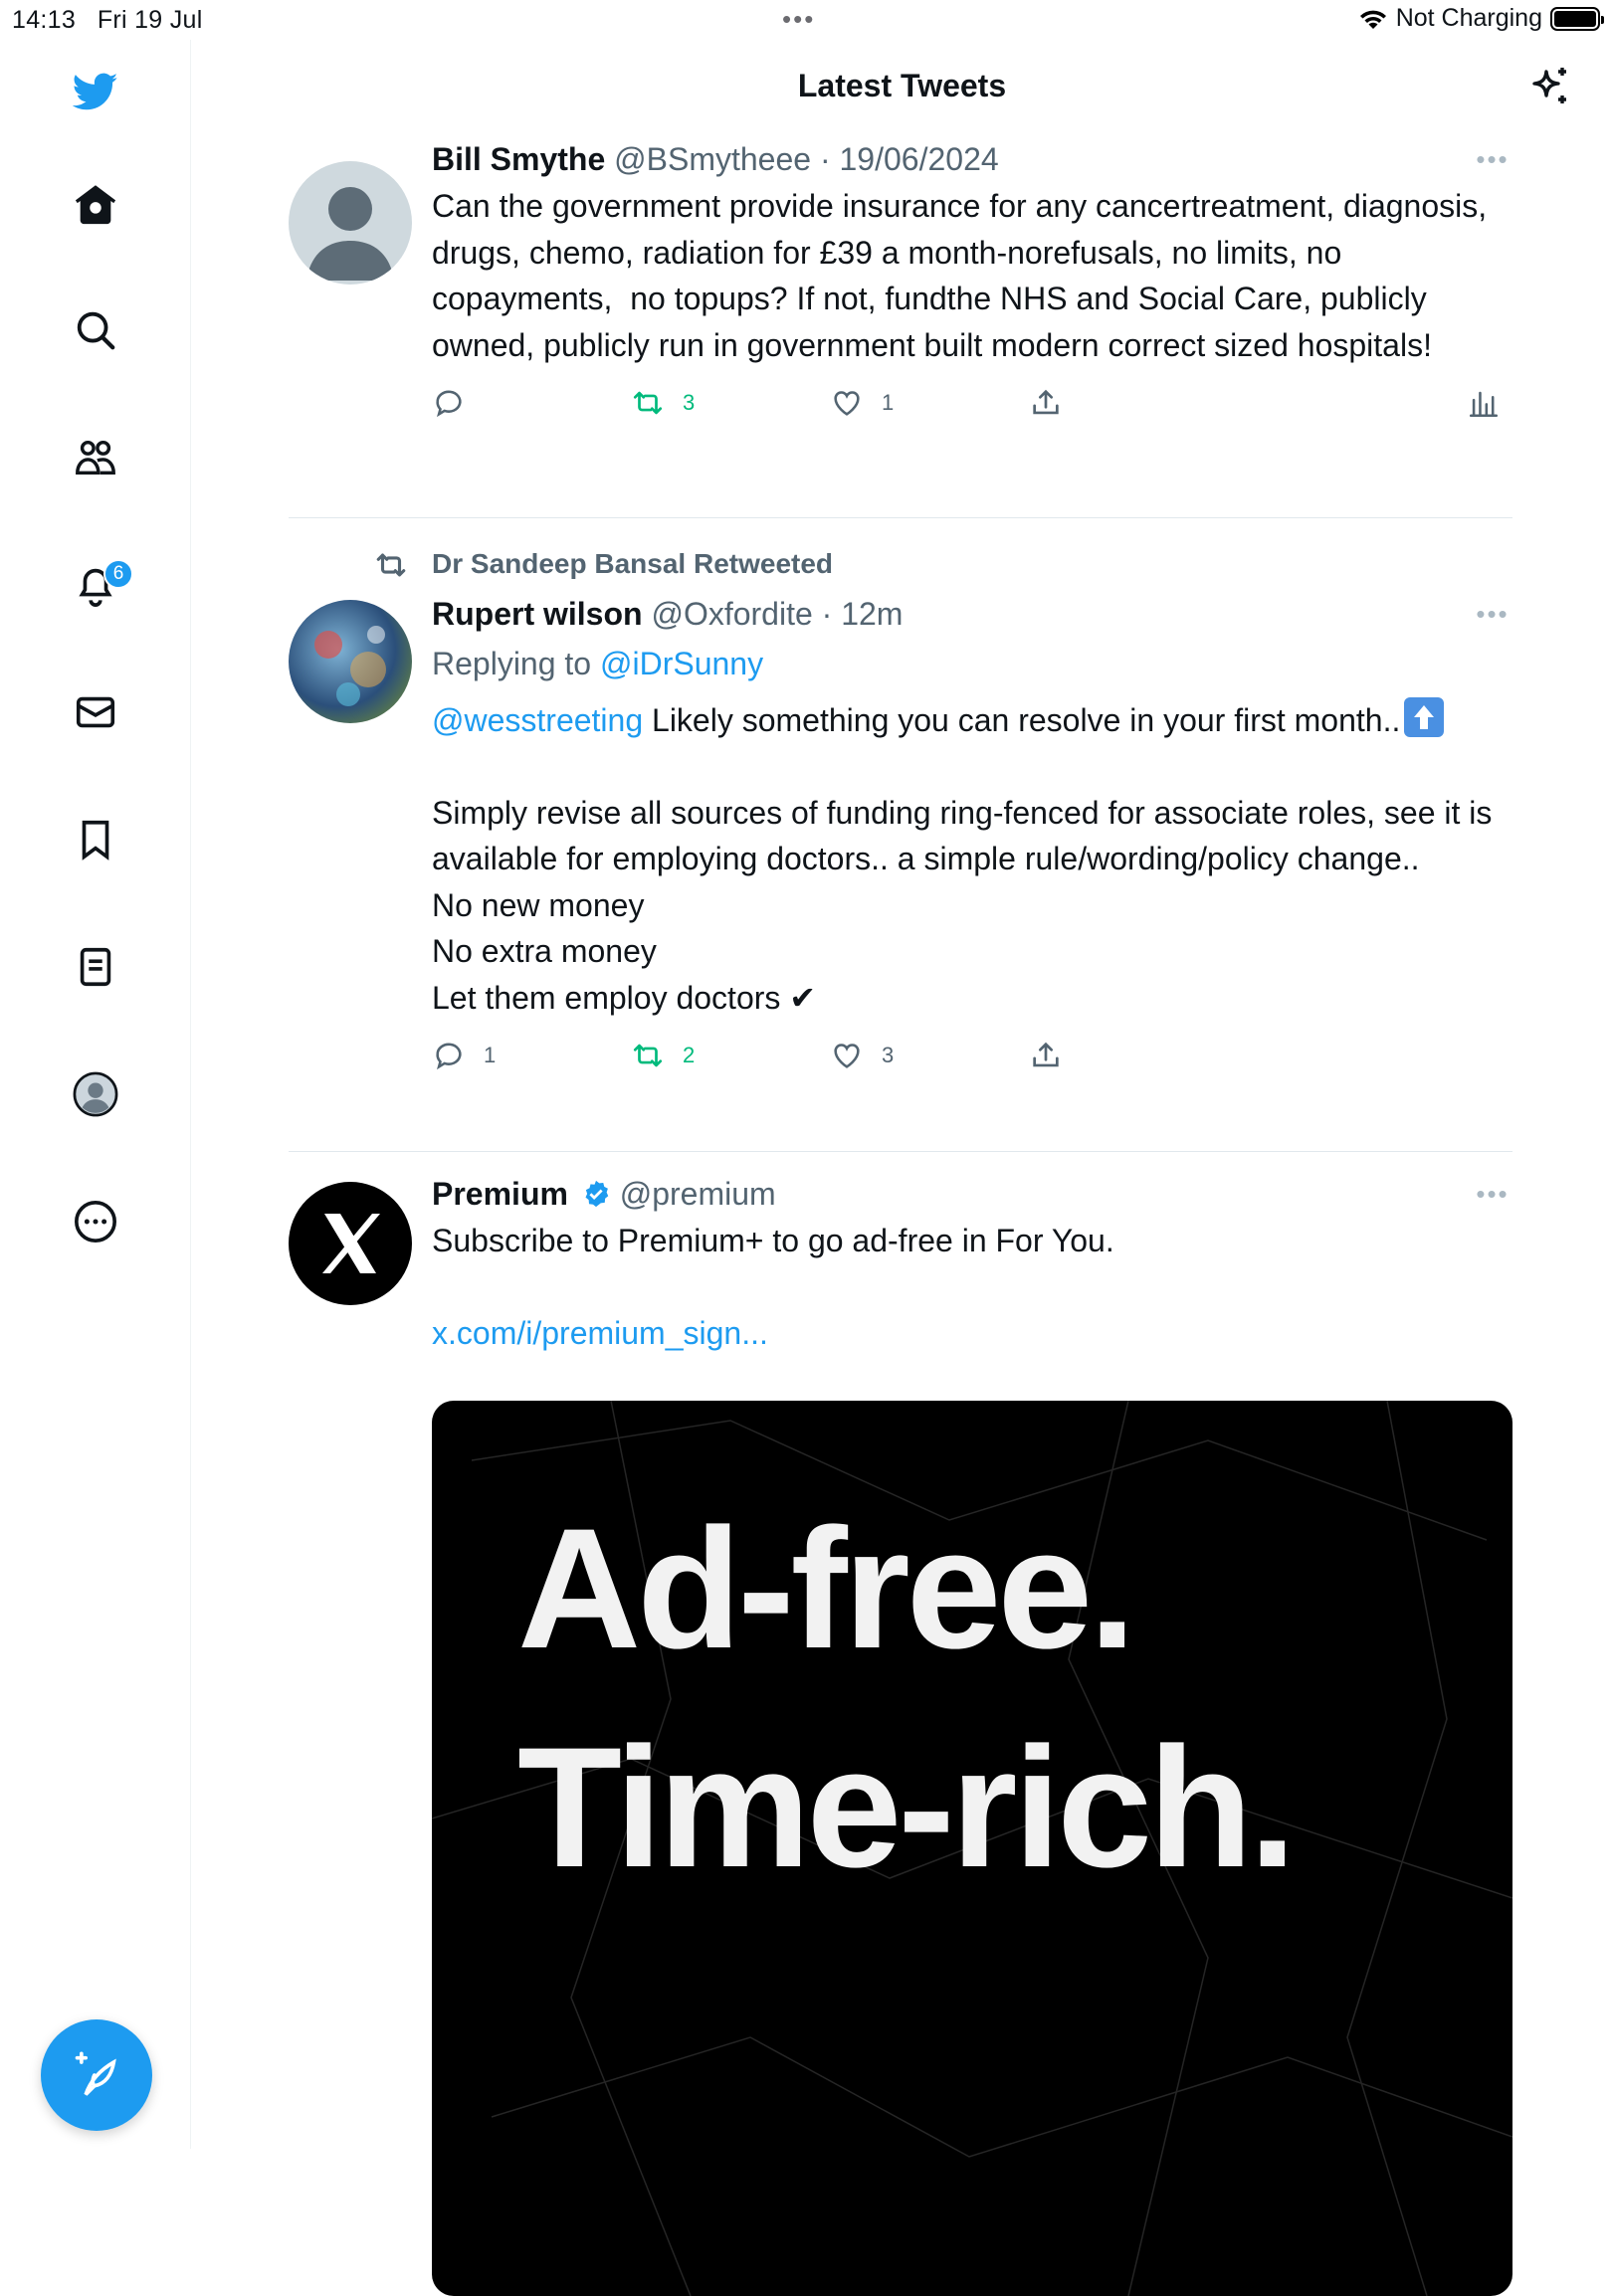 This screenshot has width=1612, height=2296. What do you see at coordinates (118, 574) in the screenshot?
I see `notification-badge: 6` at bounding box center [118, 574].